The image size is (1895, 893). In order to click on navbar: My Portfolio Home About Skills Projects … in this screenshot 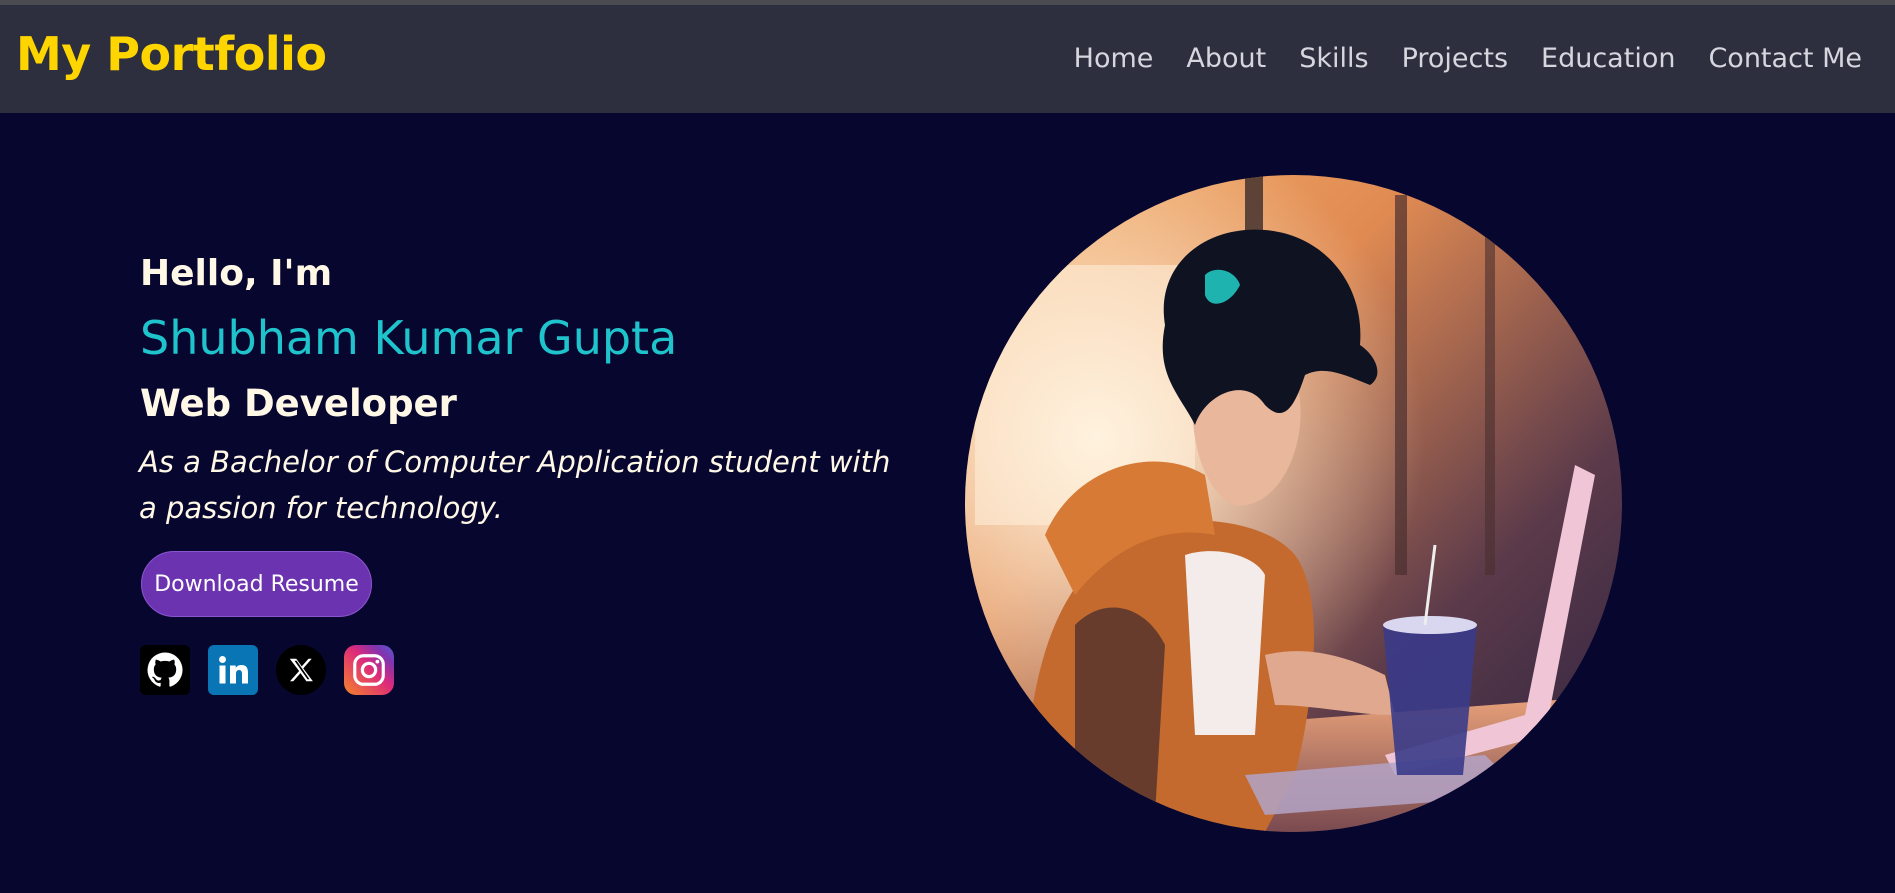, I will do `click(947, 59)`.